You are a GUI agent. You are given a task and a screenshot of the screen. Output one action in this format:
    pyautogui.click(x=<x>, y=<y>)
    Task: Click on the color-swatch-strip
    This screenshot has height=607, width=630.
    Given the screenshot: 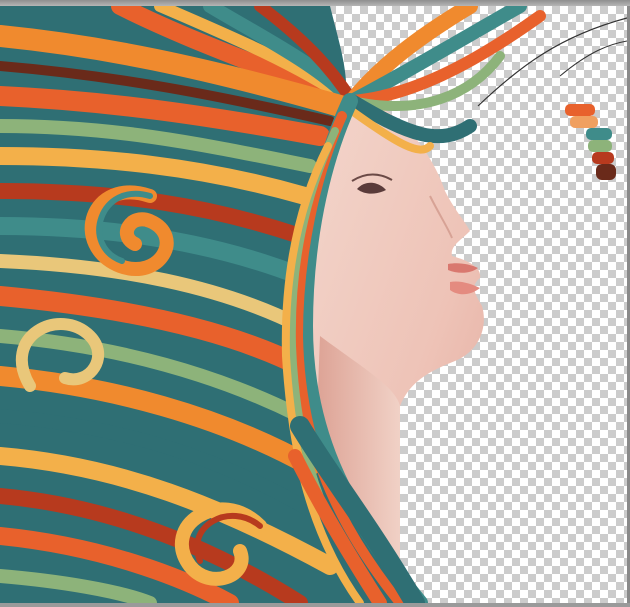 What is the action you would take?
    pyautogui.click(x=590, y=142)
    